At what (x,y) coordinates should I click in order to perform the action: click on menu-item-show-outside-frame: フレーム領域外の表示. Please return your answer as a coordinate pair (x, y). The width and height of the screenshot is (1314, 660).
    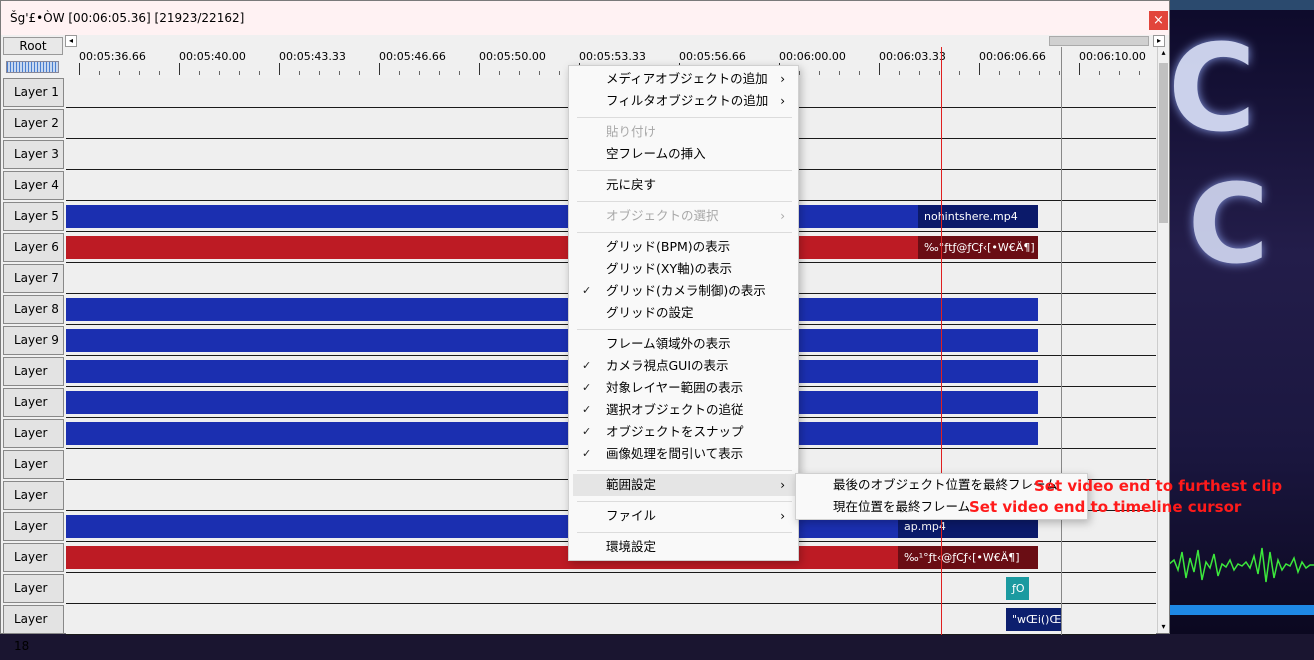
    Looking at the image, I should click on (684, 344).